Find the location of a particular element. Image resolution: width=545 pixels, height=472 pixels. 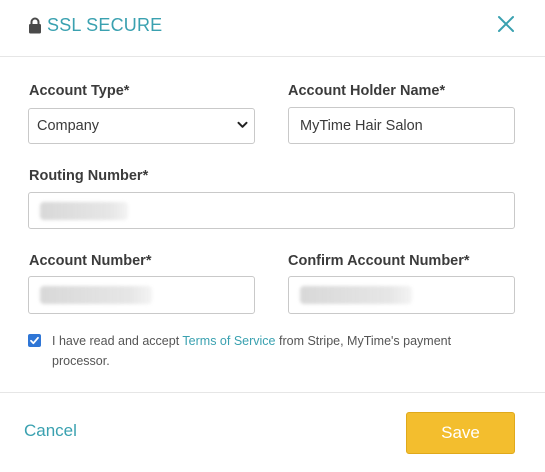

account-number-input is located at coordinates (141, 295).